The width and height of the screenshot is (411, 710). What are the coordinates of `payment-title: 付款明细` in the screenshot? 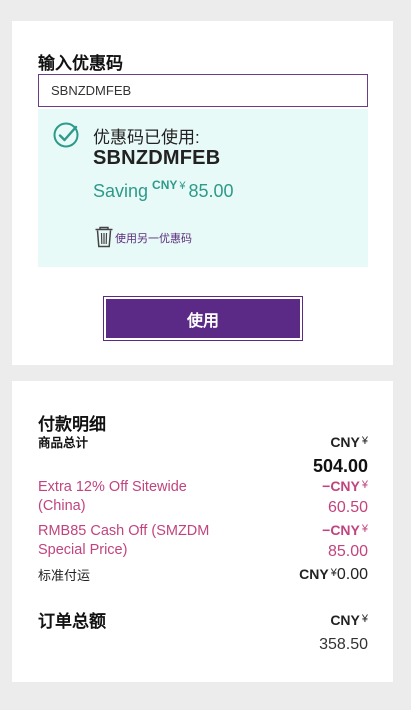 It's located at (72, 424).